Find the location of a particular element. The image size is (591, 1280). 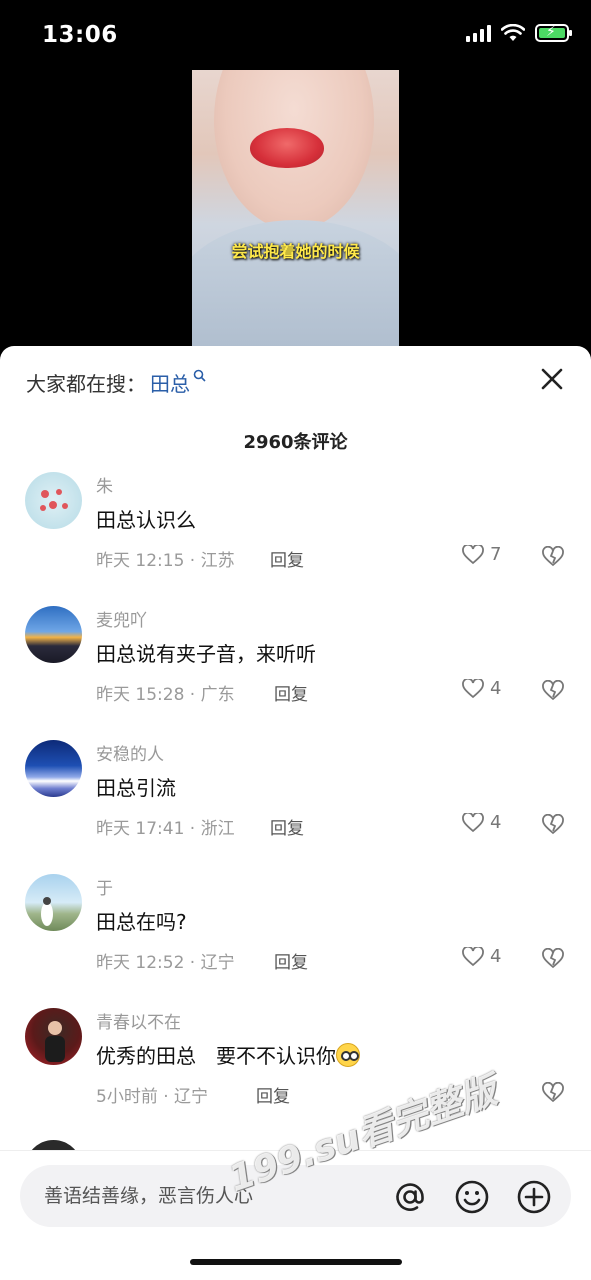

status-bar: 13:06 ⚡ is located at coordinates (295, 35).